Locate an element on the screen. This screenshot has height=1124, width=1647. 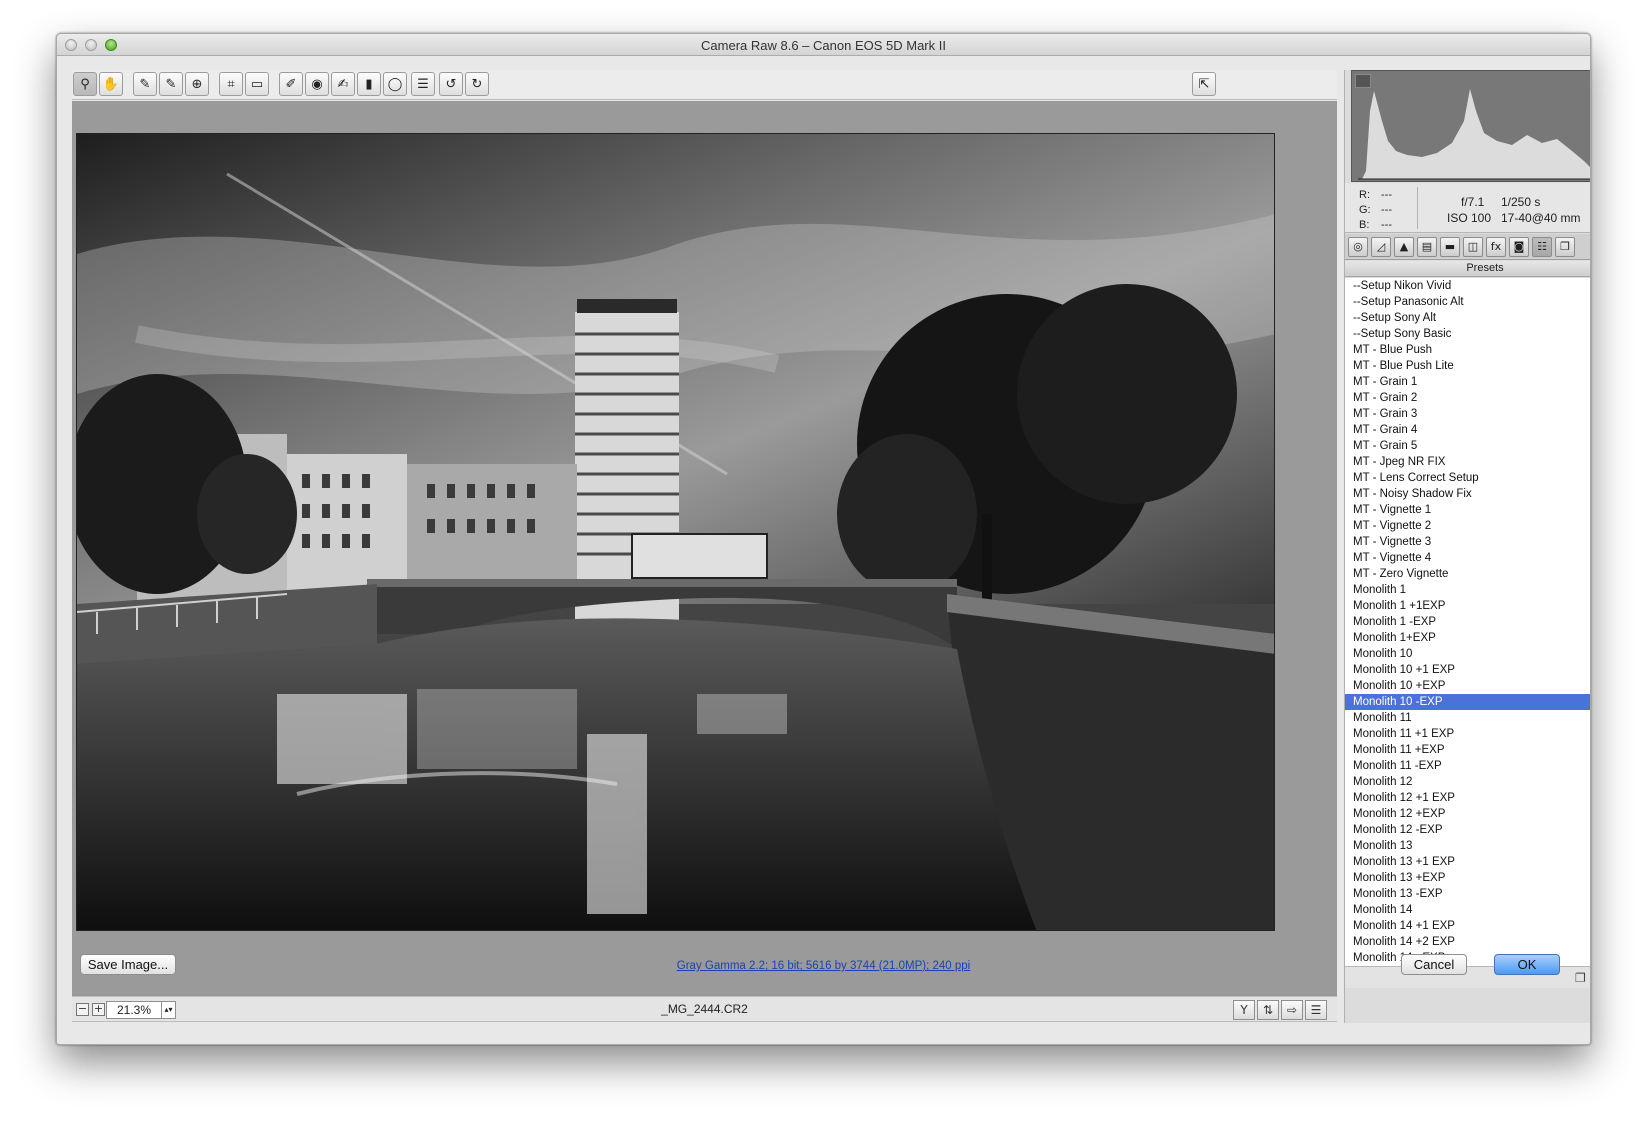
presets-header: Presets ☰ is located at coordinates (1467, 269).